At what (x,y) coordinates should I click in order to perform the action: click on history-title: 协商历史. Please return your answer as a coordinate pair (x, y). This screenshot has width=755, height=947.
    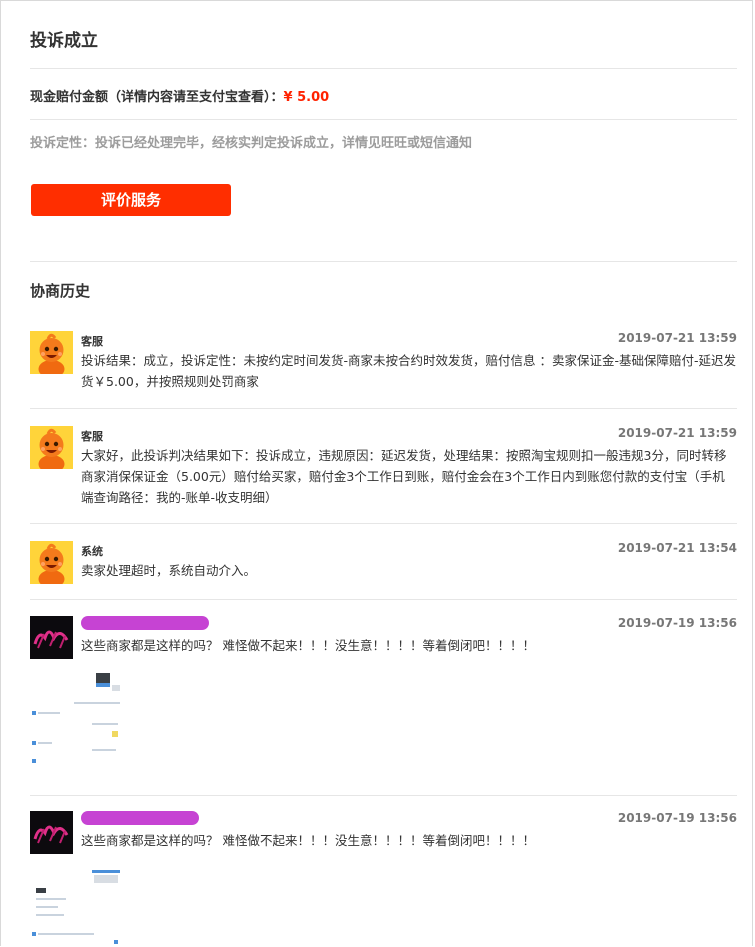
    Looking at the image, I should click on (60, 291).